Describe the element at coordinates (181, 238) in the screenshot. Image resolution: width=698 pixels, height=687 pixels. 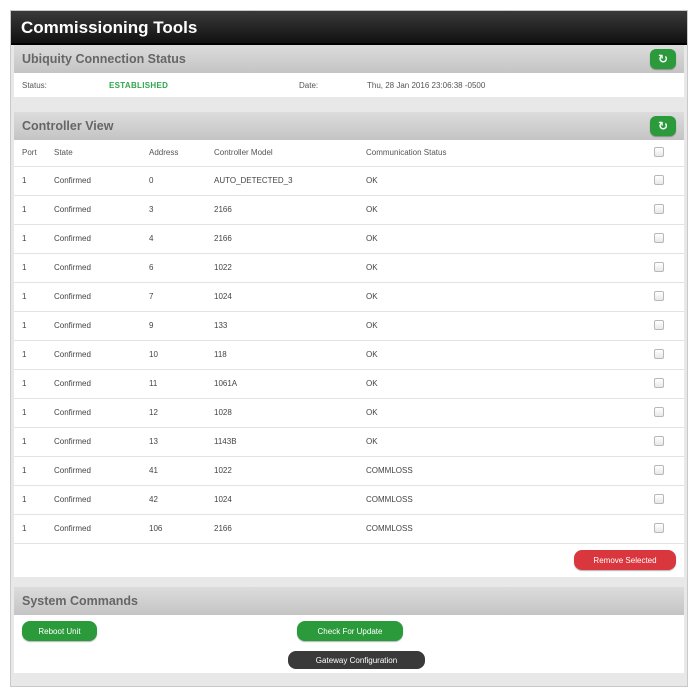
I see `cell-address: 4` at that location.